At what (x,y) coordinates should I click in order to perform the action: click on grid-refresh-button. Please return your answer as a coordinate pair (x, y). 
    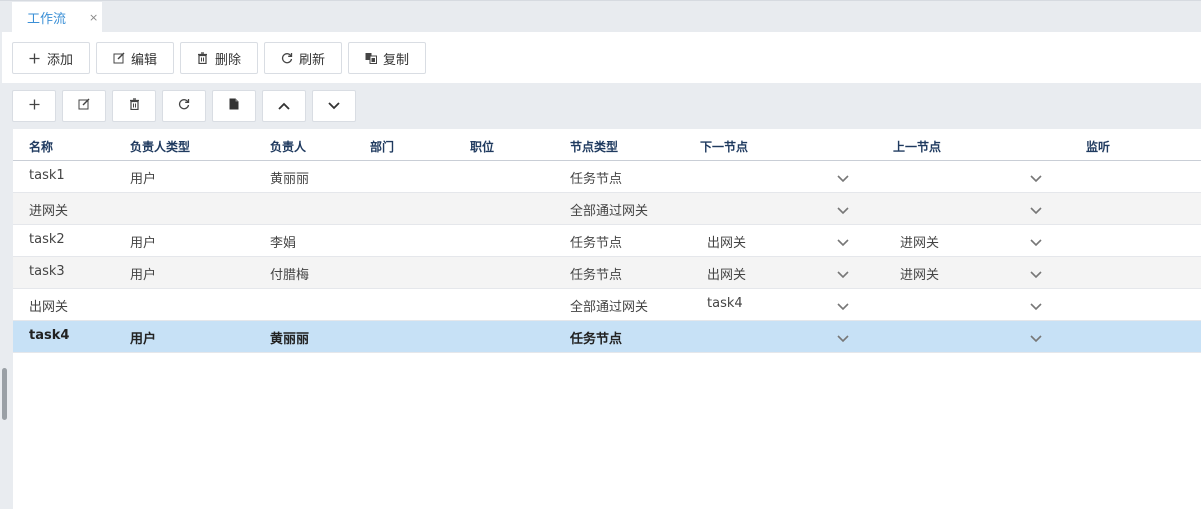
    Looking at the image, I should click on (184, 106).